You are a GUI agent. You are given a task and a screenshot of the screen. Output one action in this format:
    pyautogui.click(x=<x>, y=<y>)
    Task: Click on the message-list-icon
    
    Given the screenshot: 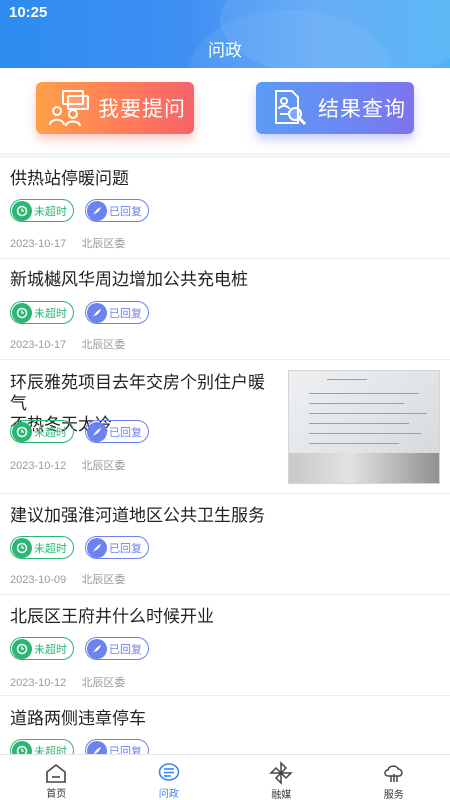 What is the action you would take?
    pyautogui.click(x=169, y=772)
    